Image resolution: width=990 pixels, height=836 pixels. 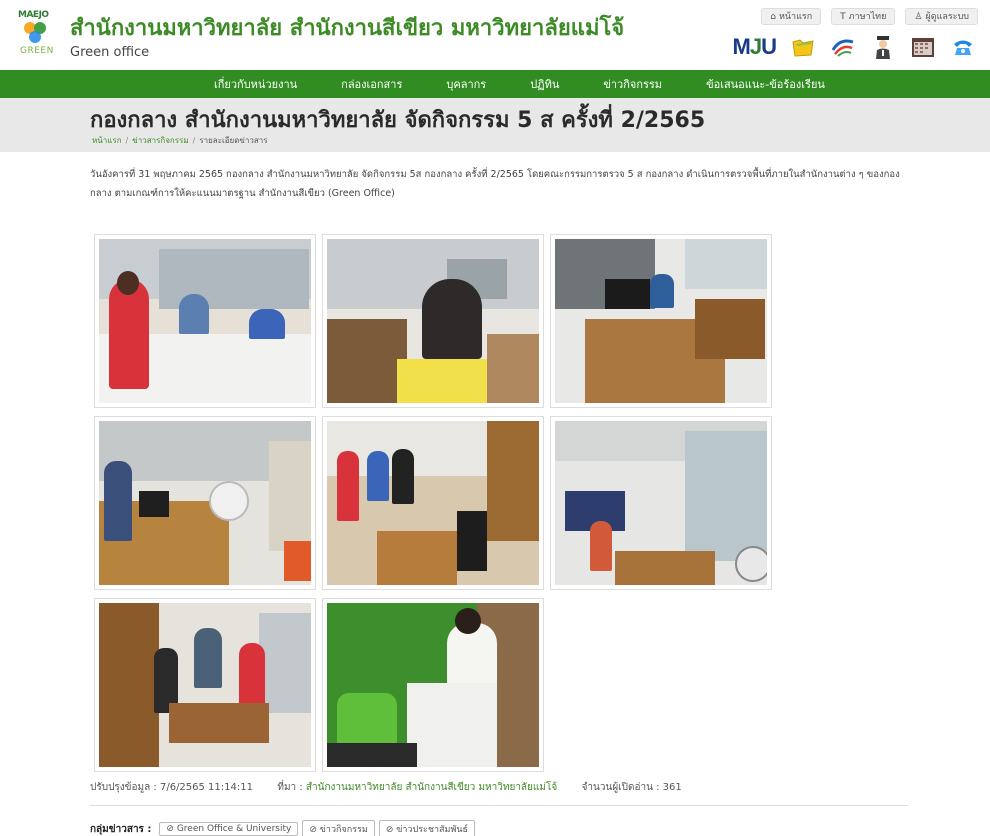 What do you see at coordinates (290, 787) in the screenshot?
I see `source-label: ที่มา :` at bounding box center [290, 787].